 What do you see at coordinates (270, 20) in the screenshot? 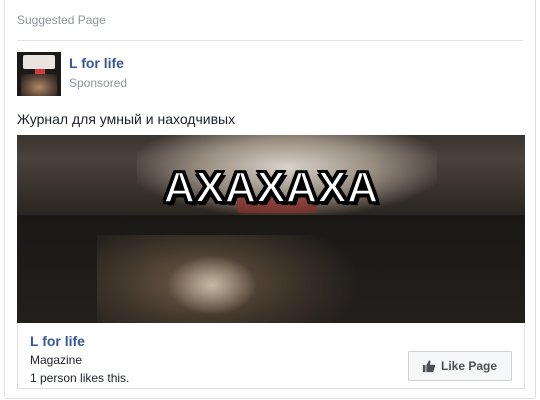
I see `card-header: Suggested Page` at bounding box center [270, 20].